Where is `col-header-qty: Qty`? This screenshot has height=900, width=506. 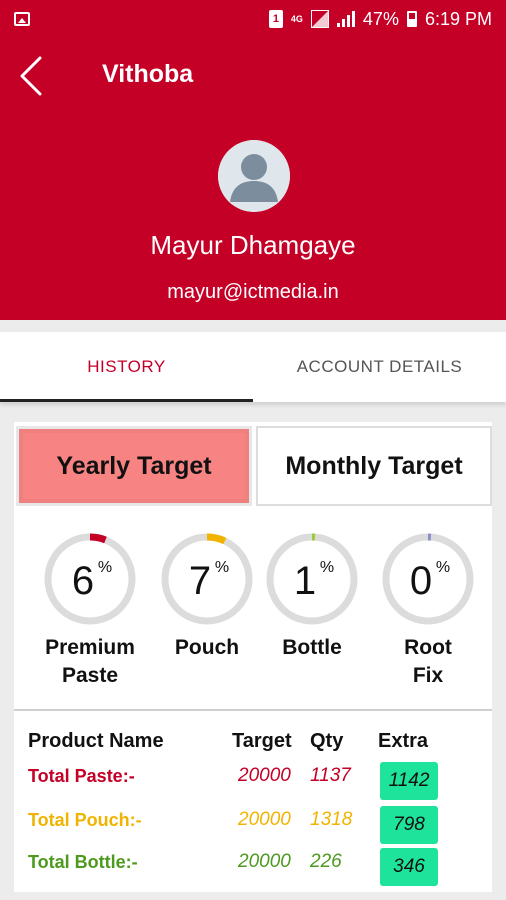
col-header-qty: Qty is located at coordinates (327, 741).